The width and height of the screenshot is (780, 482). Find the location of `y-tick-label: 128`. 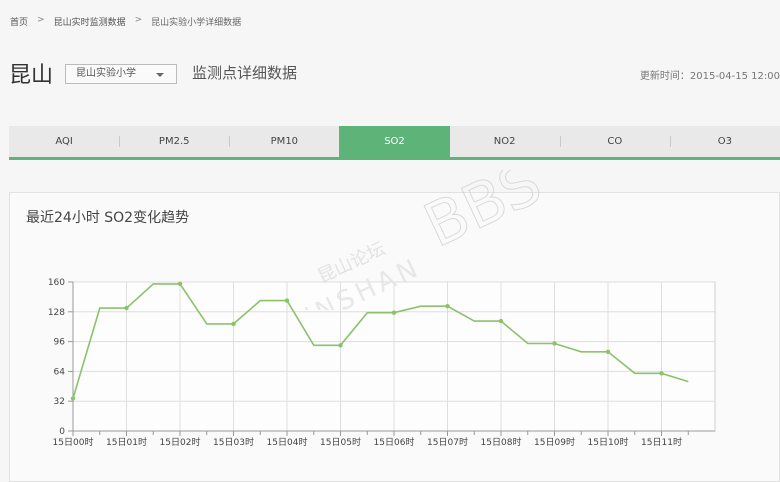

y-tick-label: 128 is located at coordinates (56, 313).